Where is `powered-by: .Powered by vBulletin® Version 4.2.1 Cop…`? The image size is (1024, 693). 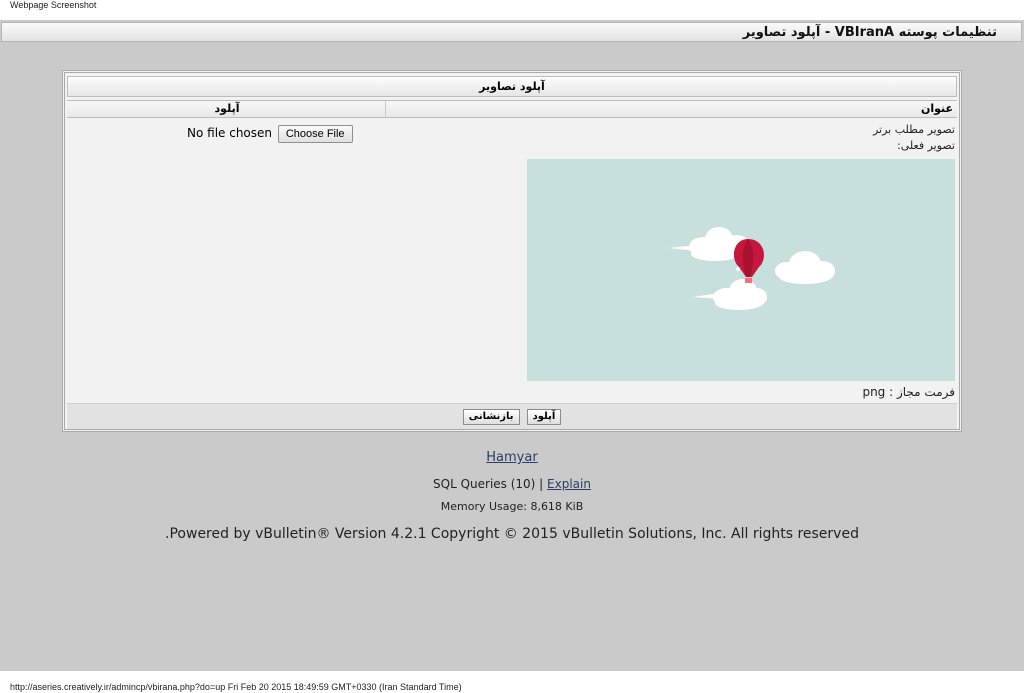
powered-by: .Powered by vBulletin® Version 4.2.1 Cop… is located at coordinates (512, 534).